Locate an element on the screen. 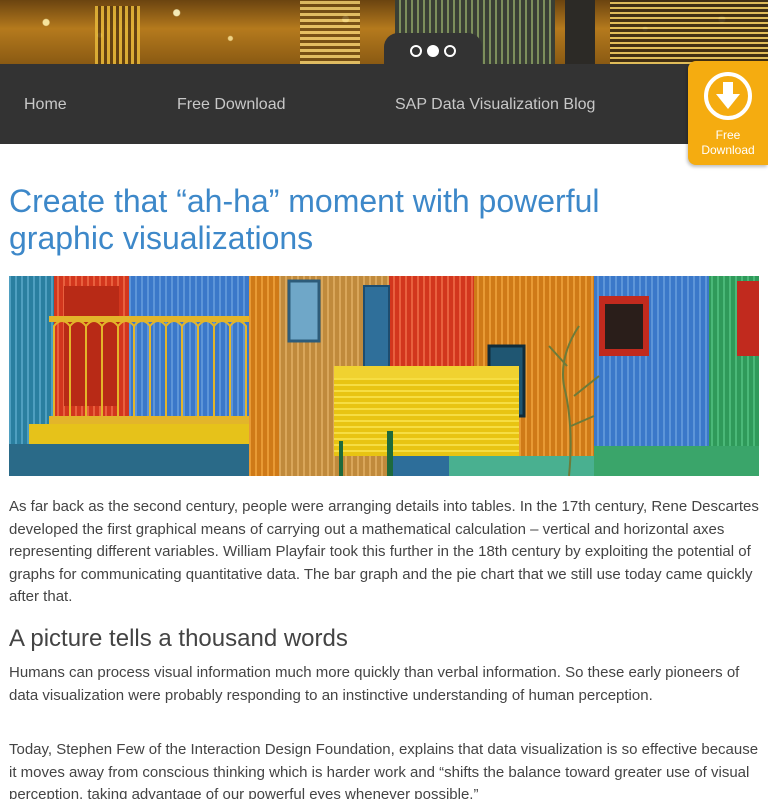 The width and height of the screenshot is (768, 799). section-heading: A picture tells a thousand words is located at coordinates (178, 638).